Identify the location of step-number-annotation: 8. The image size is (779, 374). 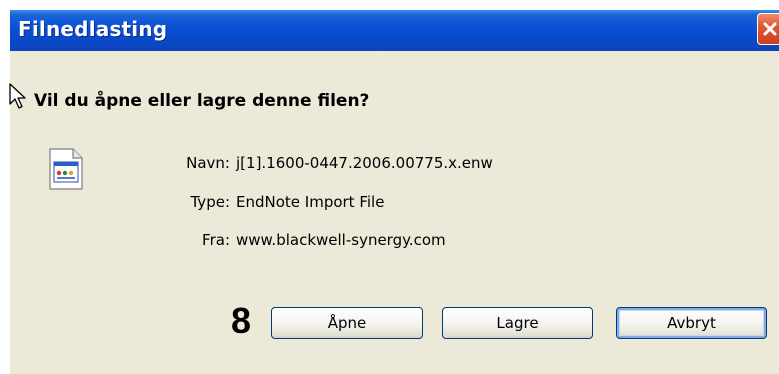
(241, 320).